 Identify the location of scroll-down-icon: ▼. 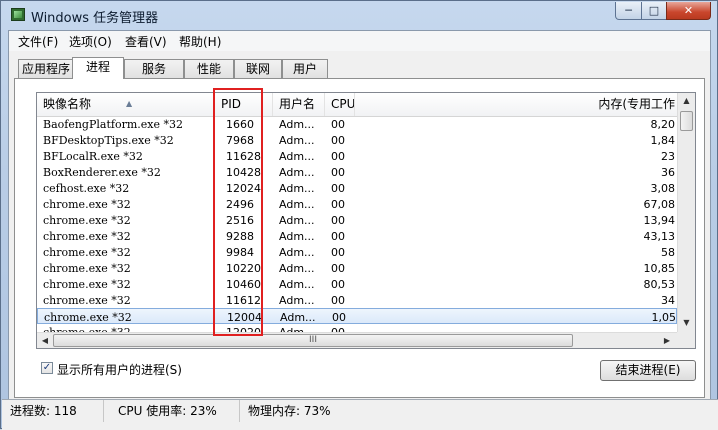
(686, 323).